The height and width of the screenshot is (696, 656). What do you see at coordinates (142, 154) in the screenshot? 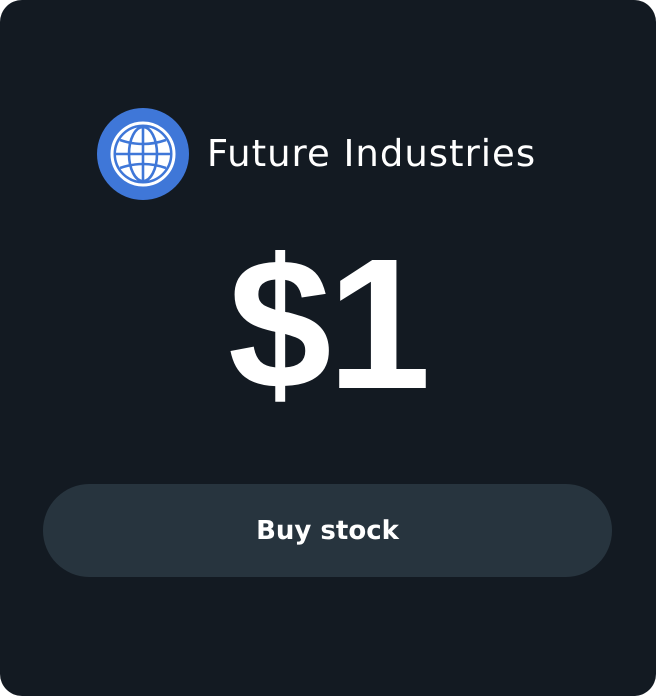
I see `globe-icon` at bounding box center [142, 154].